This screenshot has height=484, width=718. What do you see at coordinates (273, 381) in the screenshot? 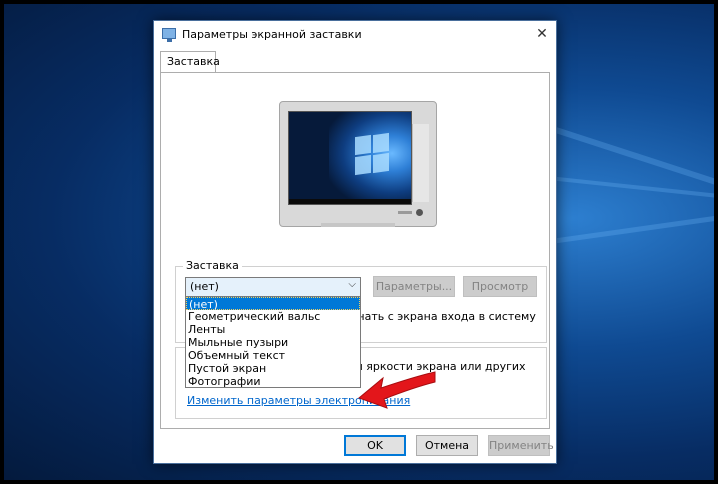
I see `option-photos: Фотографии` at bounding box center [273, 381].